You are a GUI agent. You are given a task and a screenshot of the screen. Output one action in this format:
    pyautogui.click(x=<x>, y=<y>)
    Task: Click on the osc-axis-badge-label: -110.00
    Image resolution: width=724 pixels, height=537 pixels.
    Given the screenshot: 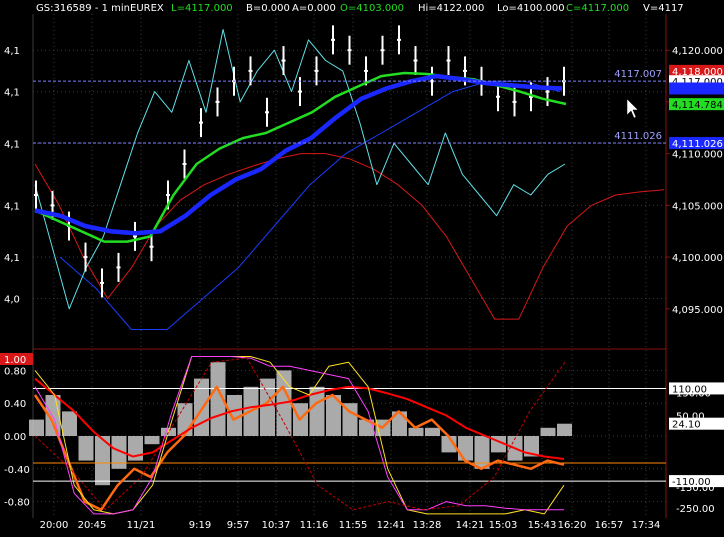 What is the action you would take?
    pyautogui.click(x=691, y=482)
    